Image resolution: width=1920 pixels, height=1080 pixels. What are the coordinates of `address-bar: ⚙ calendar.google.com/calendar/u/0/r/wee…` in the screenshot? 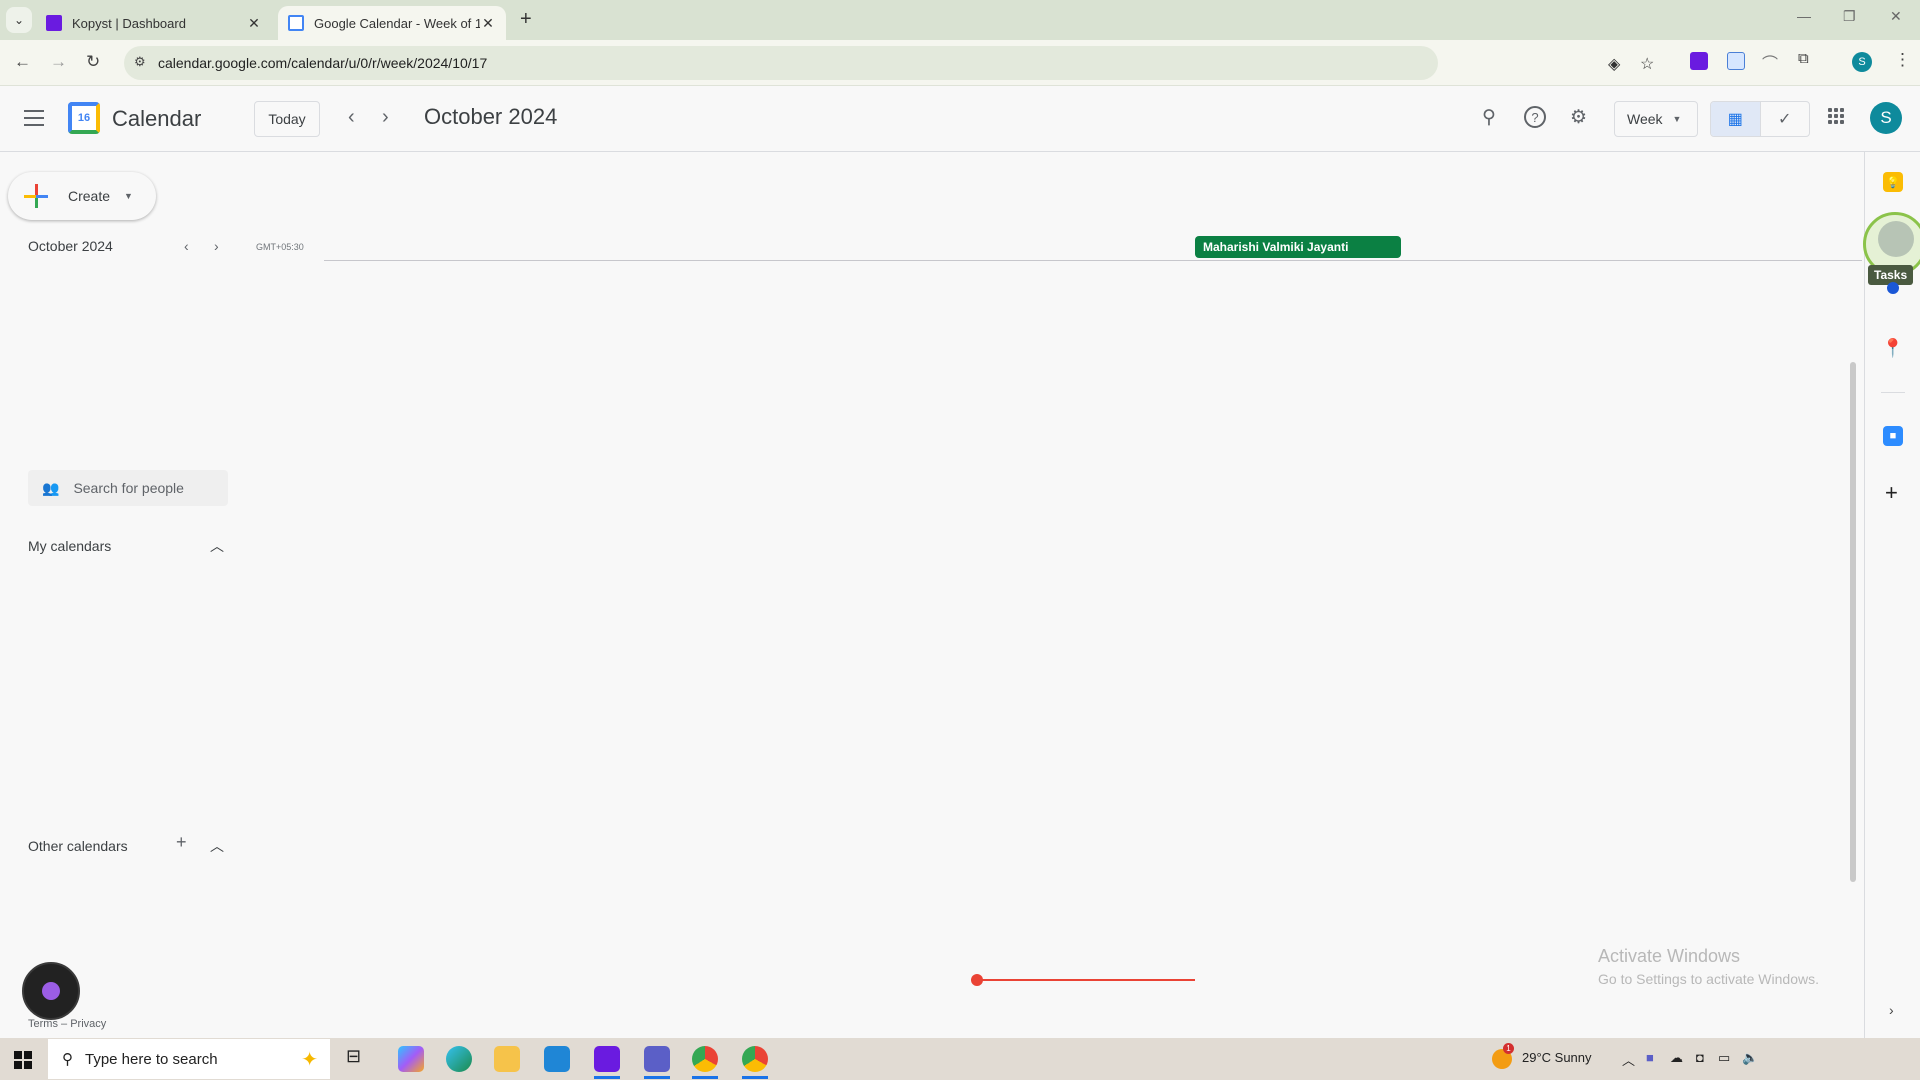 It's located at (889, 63).